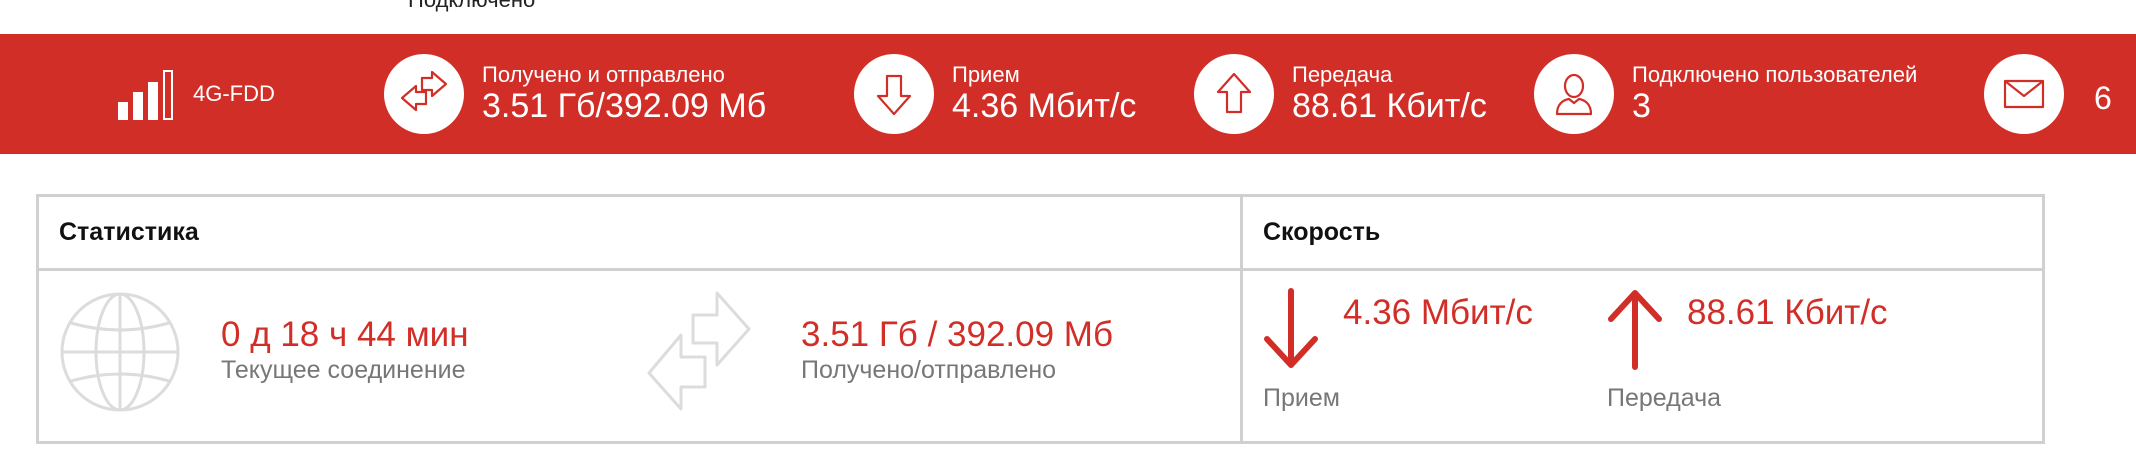 The image size is (2136, 468). I want to click on statistics-title: Статистика, so click(639, 234).